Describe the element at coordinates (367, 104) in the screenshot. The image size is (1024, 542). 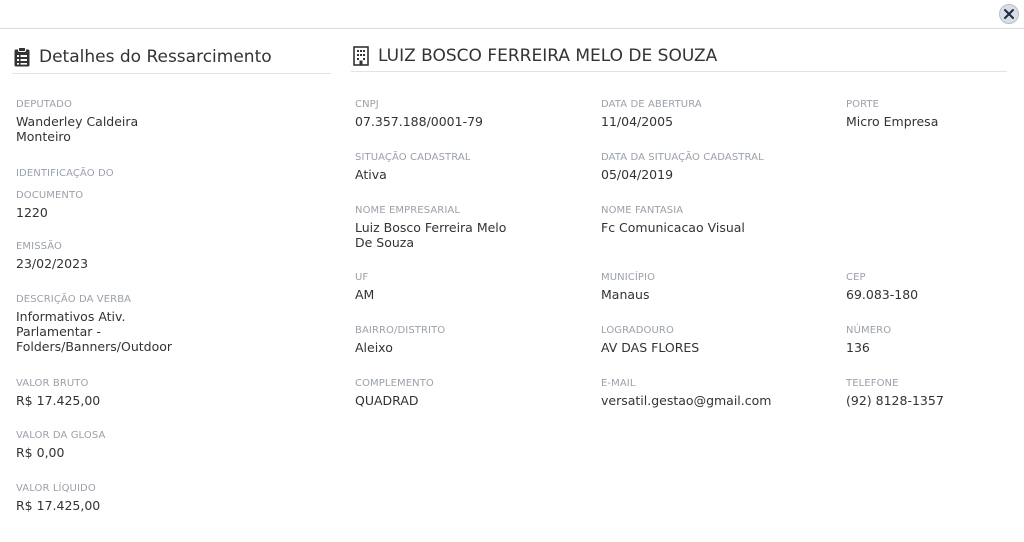
I see `field-label: CNPJ` at that location.